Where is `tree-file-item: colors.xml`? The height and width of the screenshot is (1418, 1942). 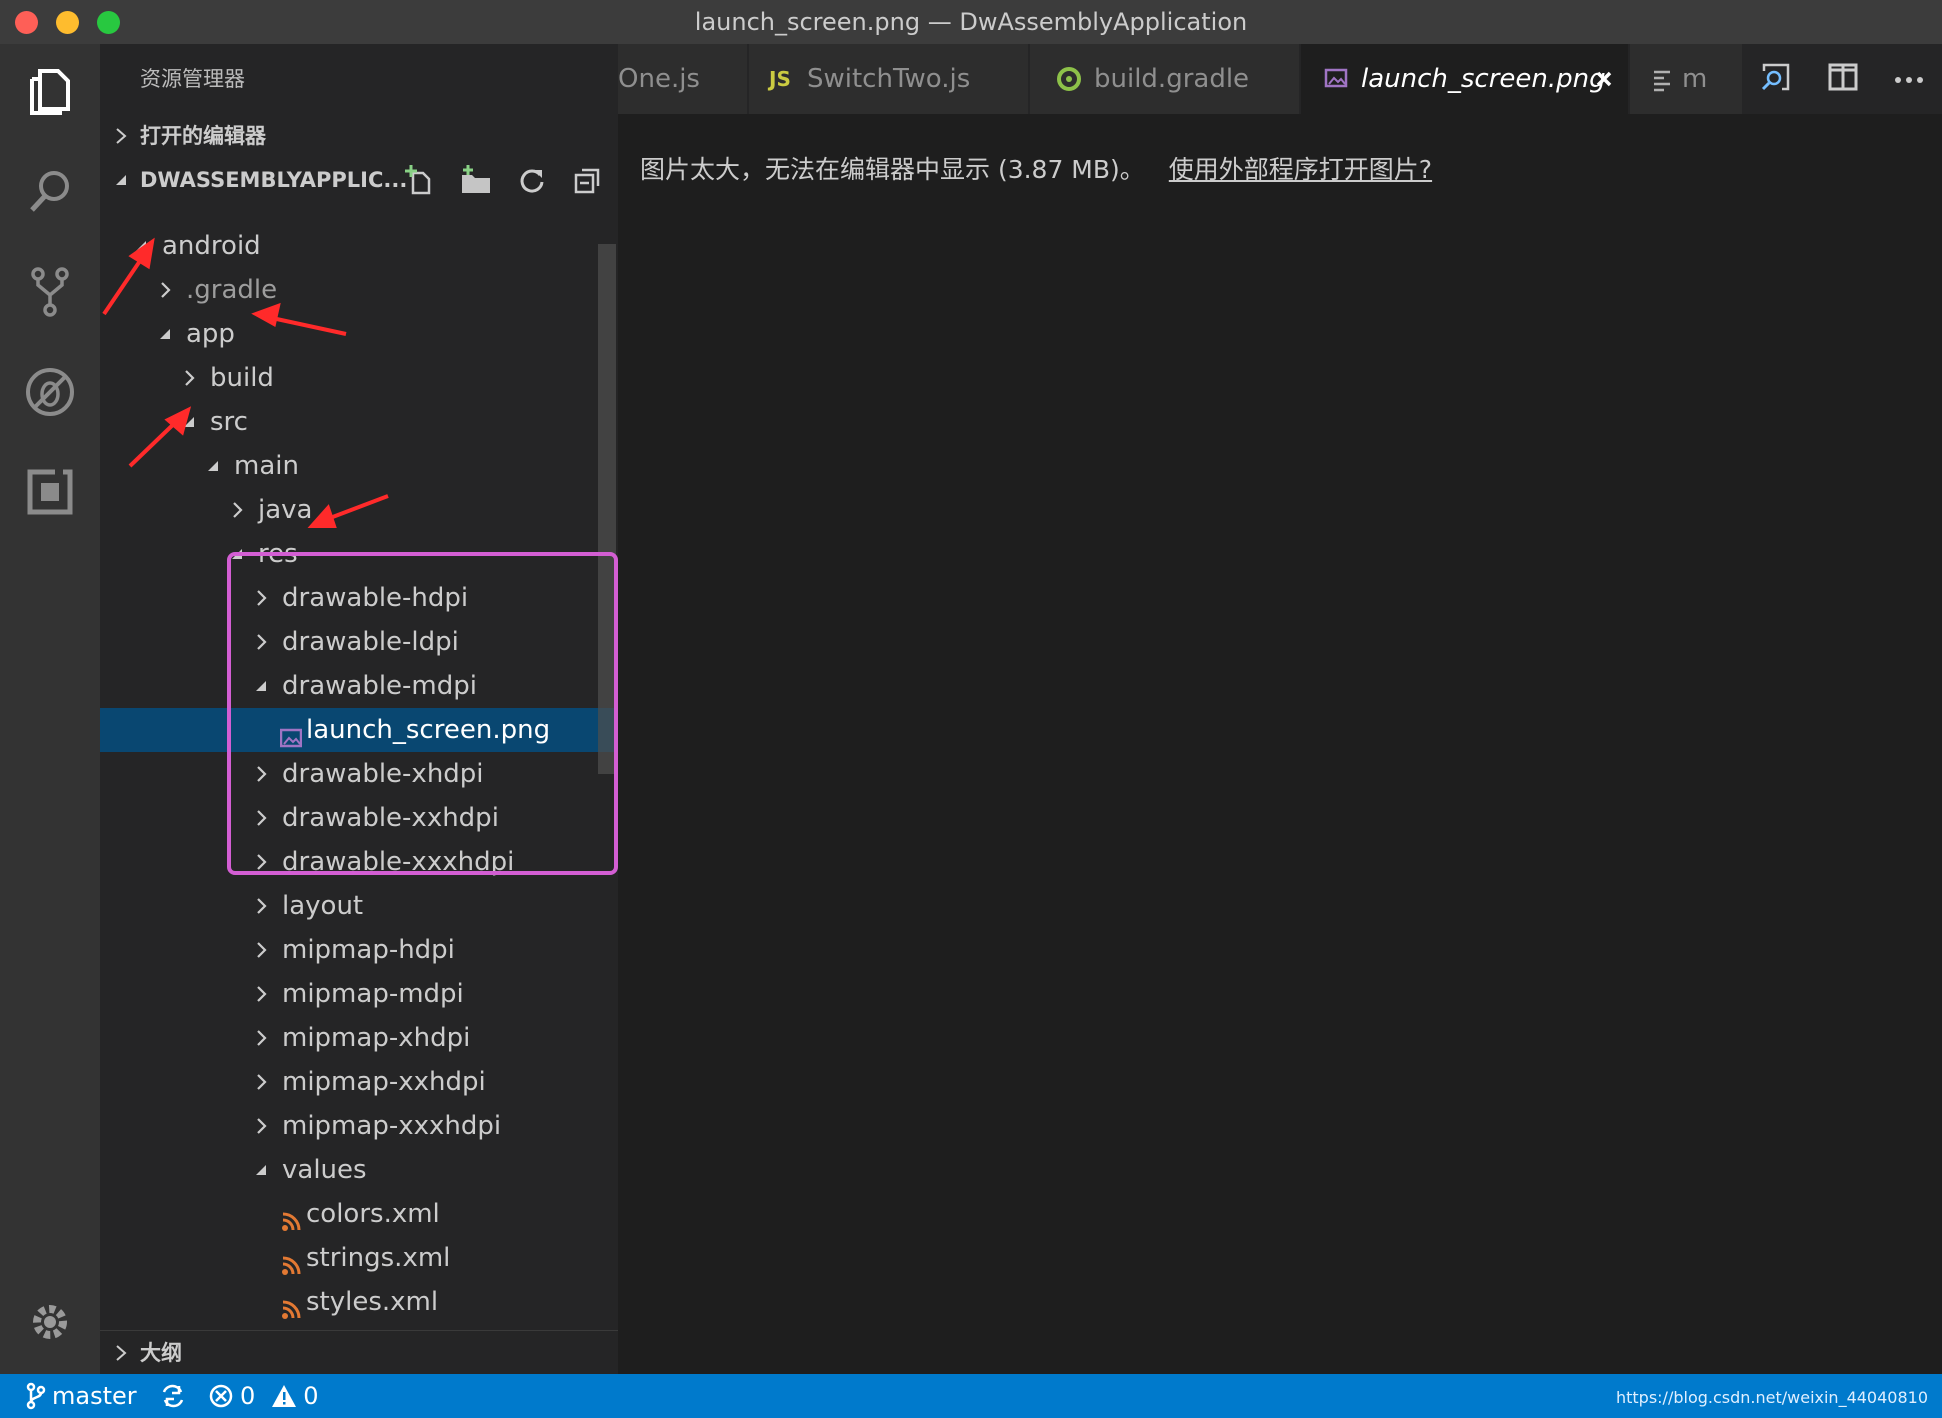
tree-file-item: colors.xml is located at coordinates (359, 1214).